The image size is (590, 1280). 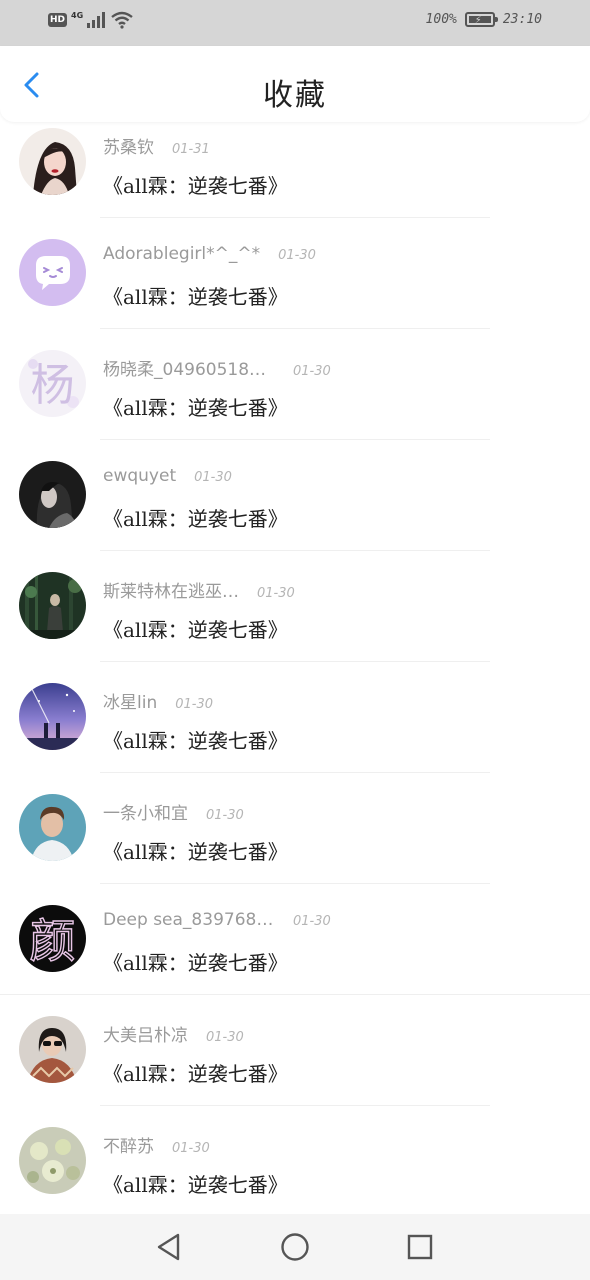 I want to click on list-item: ewquyet 01-30 《all霖：逆袭七番》, so click(x=295, y=495).